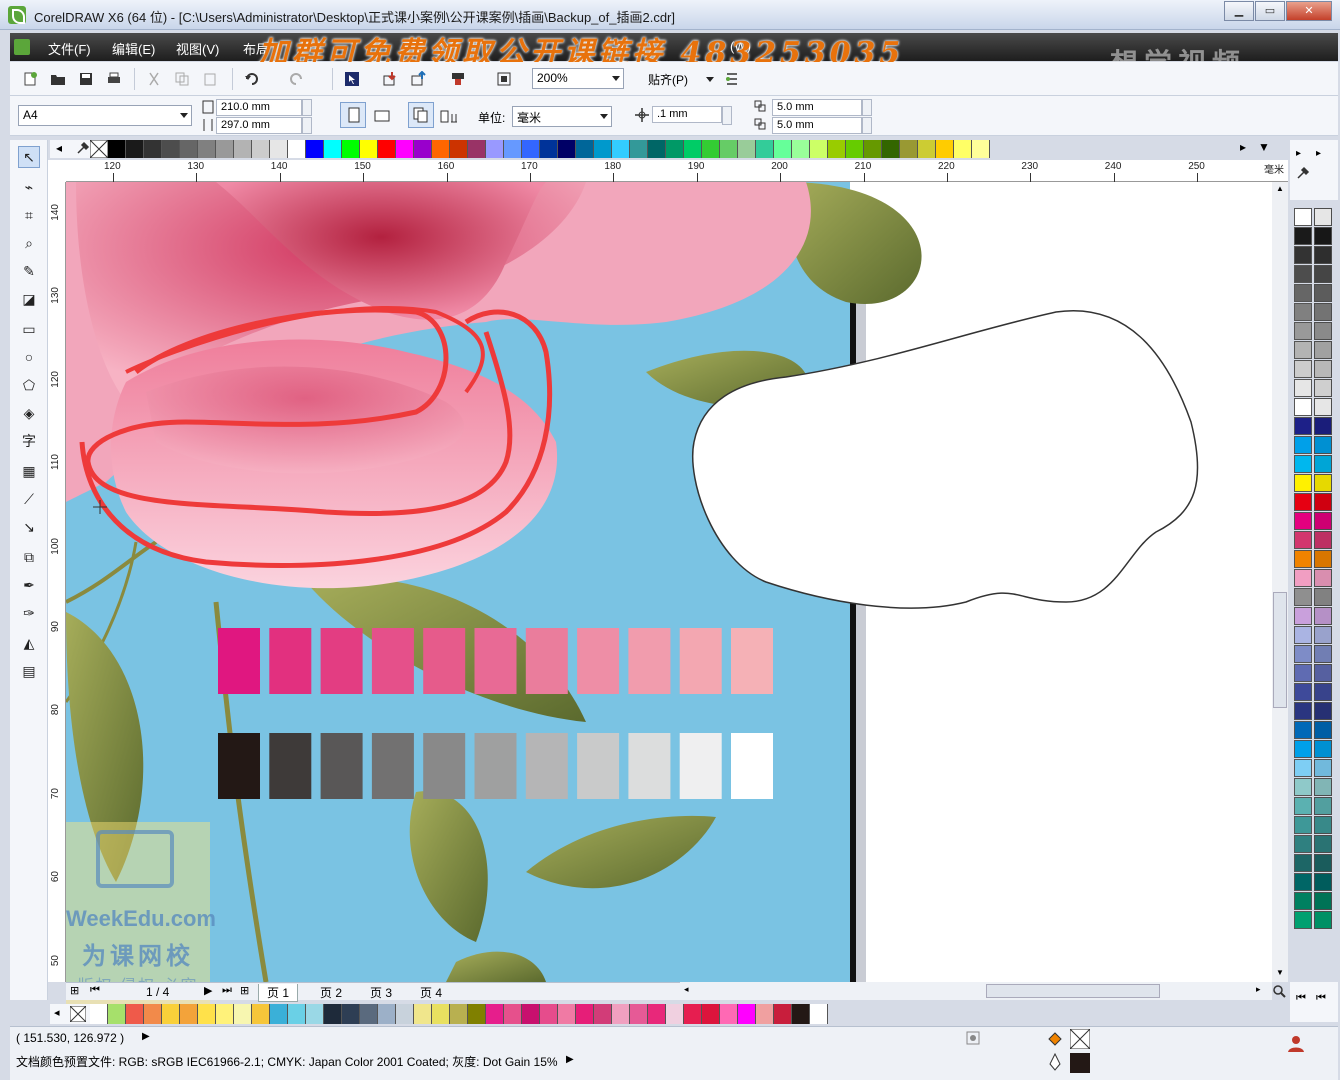  I want to click on cut-icon, so click(154, 79).